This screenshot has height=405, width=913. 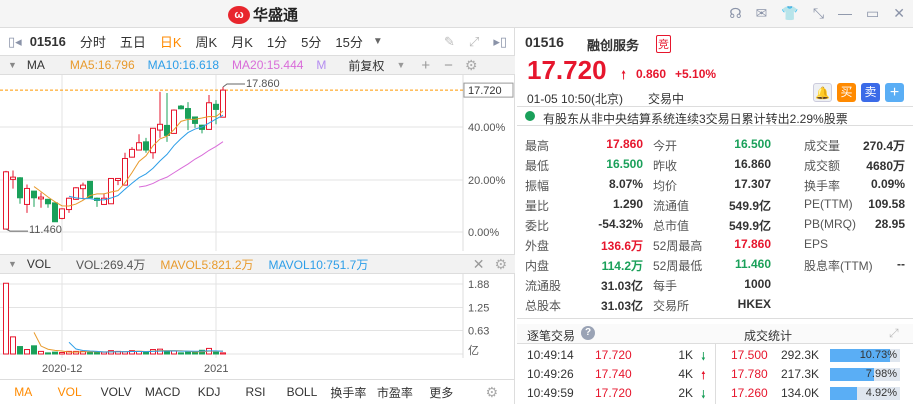 I want to click on stat-label: 总市值, so click(x=671, y=226).